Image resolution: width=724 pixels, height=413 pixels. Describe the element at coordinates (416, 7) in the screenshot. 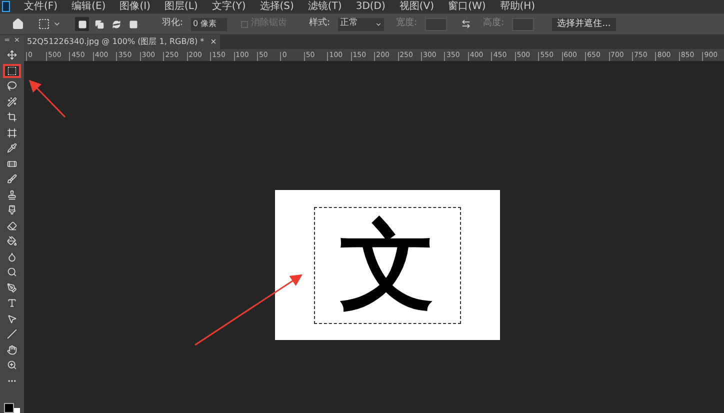

I see `menu-item: 视图(V)` at that location.